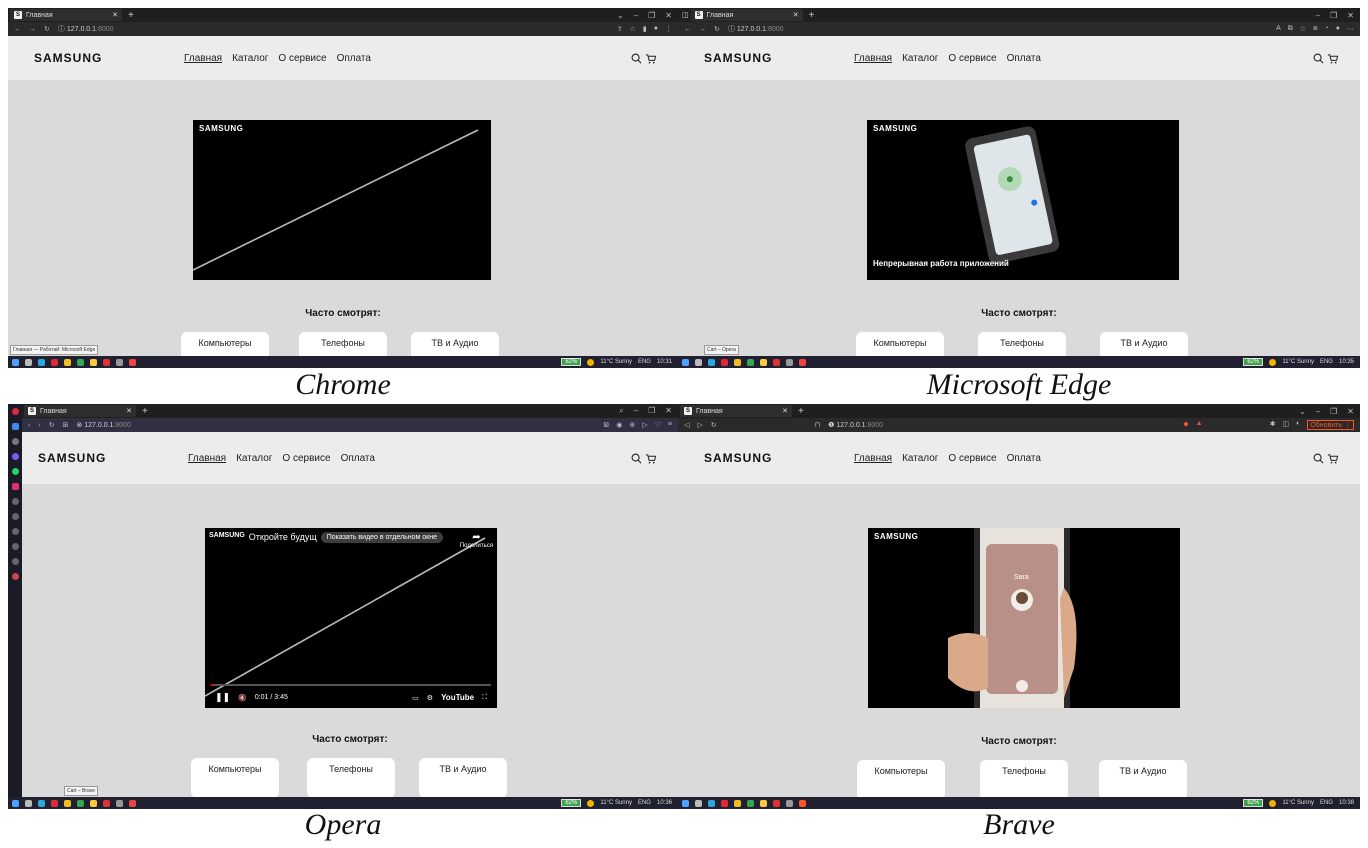  What do you see at coordinates (1290, 29) in the screenshot?
I see `extensions-icon: ⧉` at bounding box center [1290, 29].